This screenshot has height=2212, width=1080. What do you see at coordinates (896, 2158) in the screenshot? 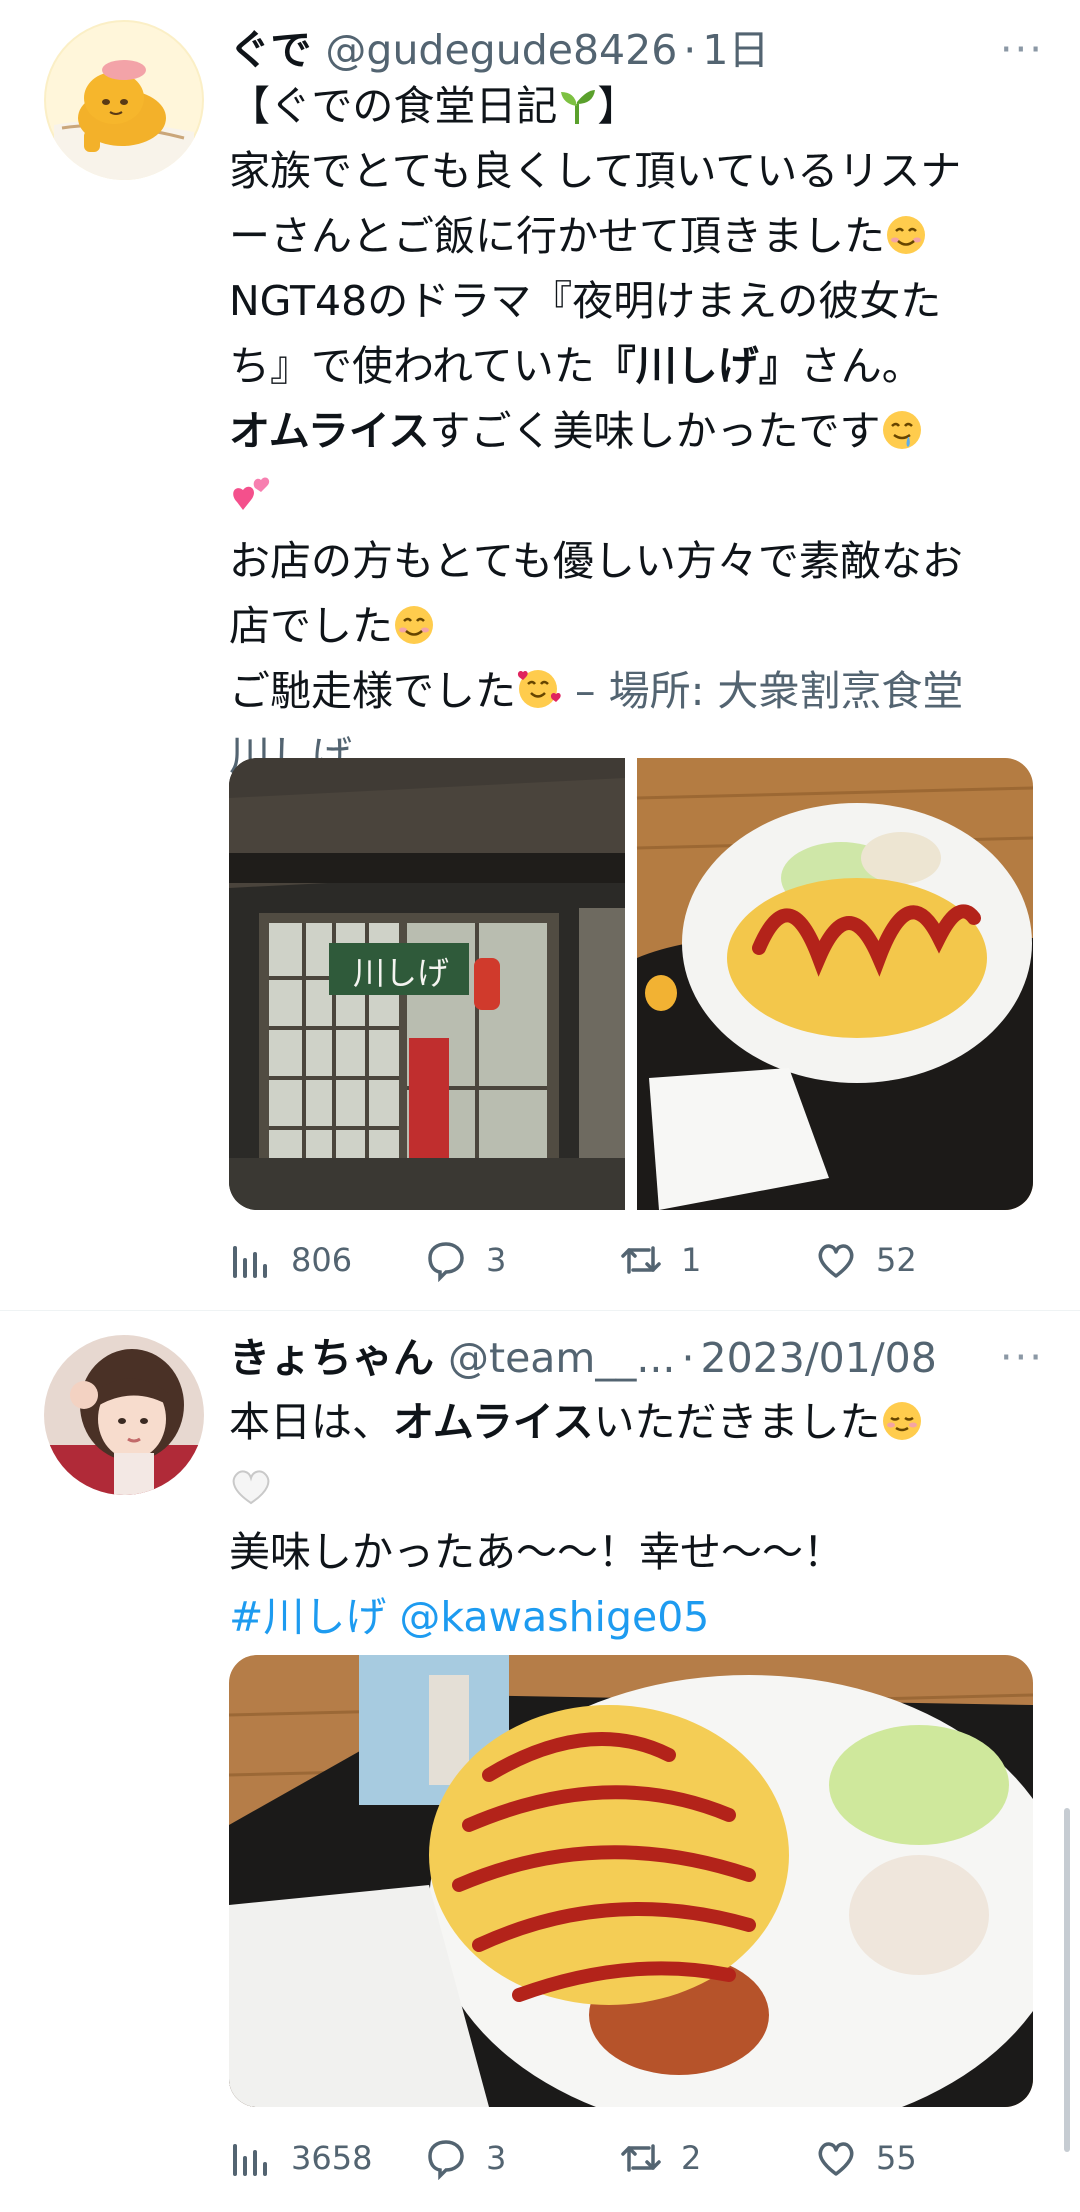
I see `like-count: 55` at bounding box center [896, 2158].